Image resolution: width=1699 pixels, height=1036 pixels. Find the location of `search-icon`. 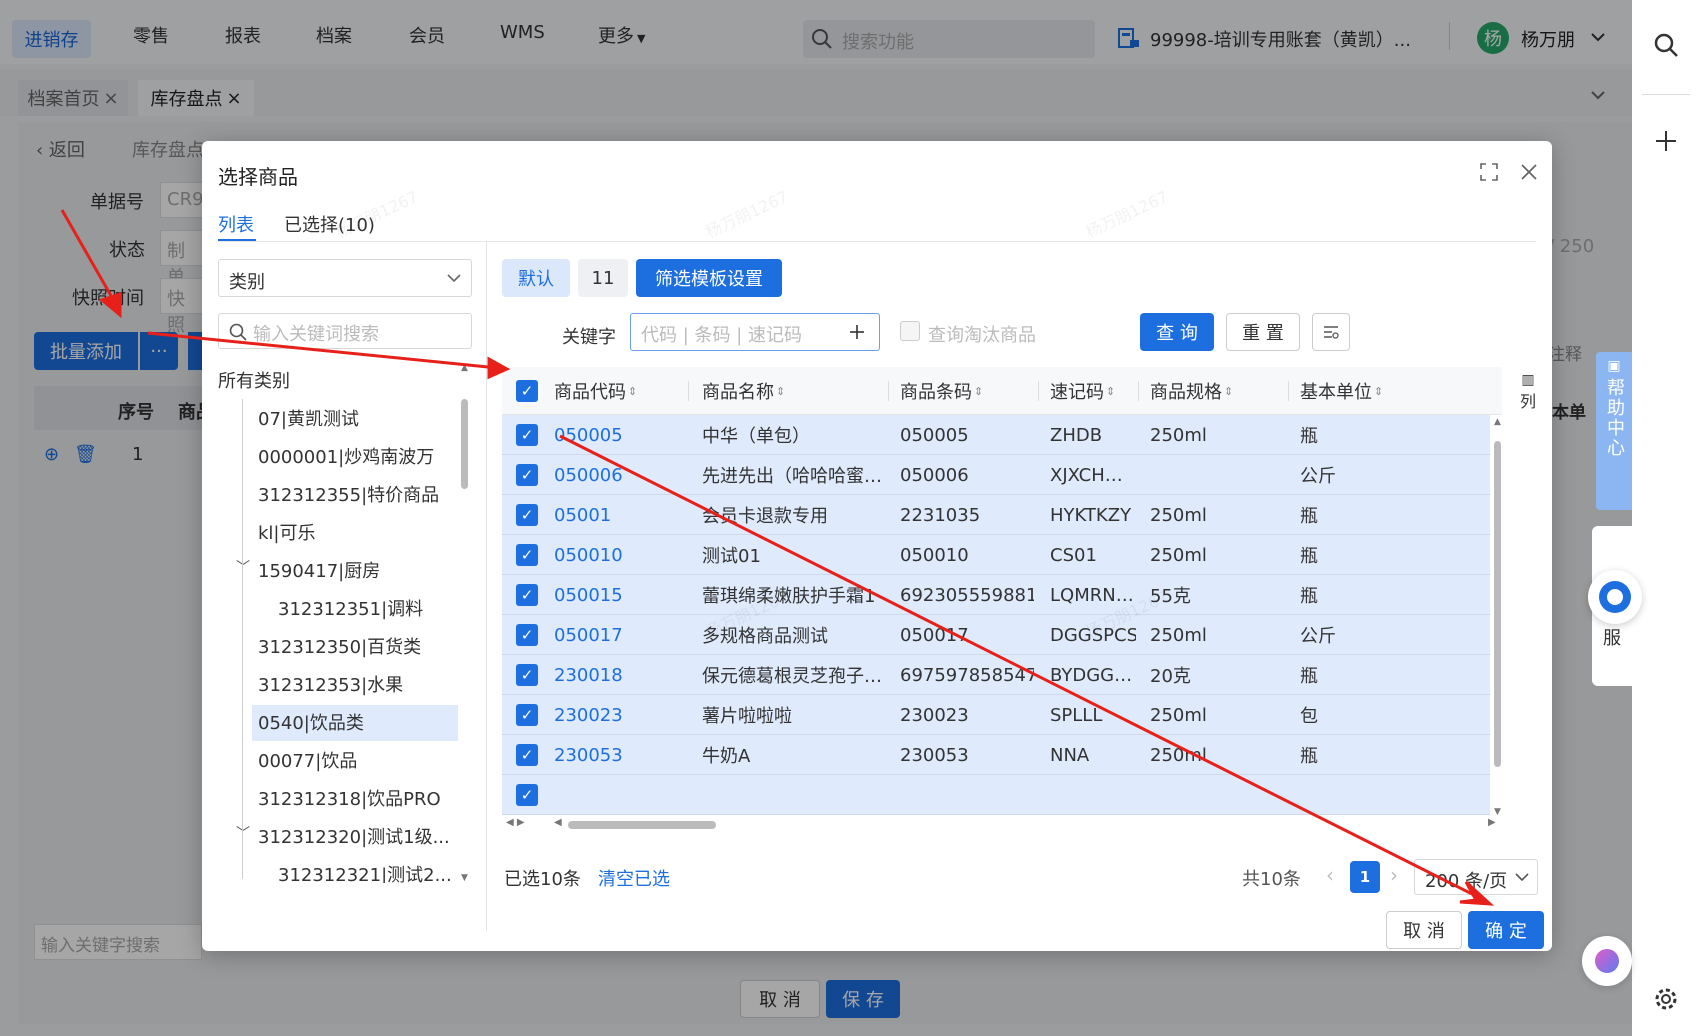

search-icon is located at coordinates (1666, 45).